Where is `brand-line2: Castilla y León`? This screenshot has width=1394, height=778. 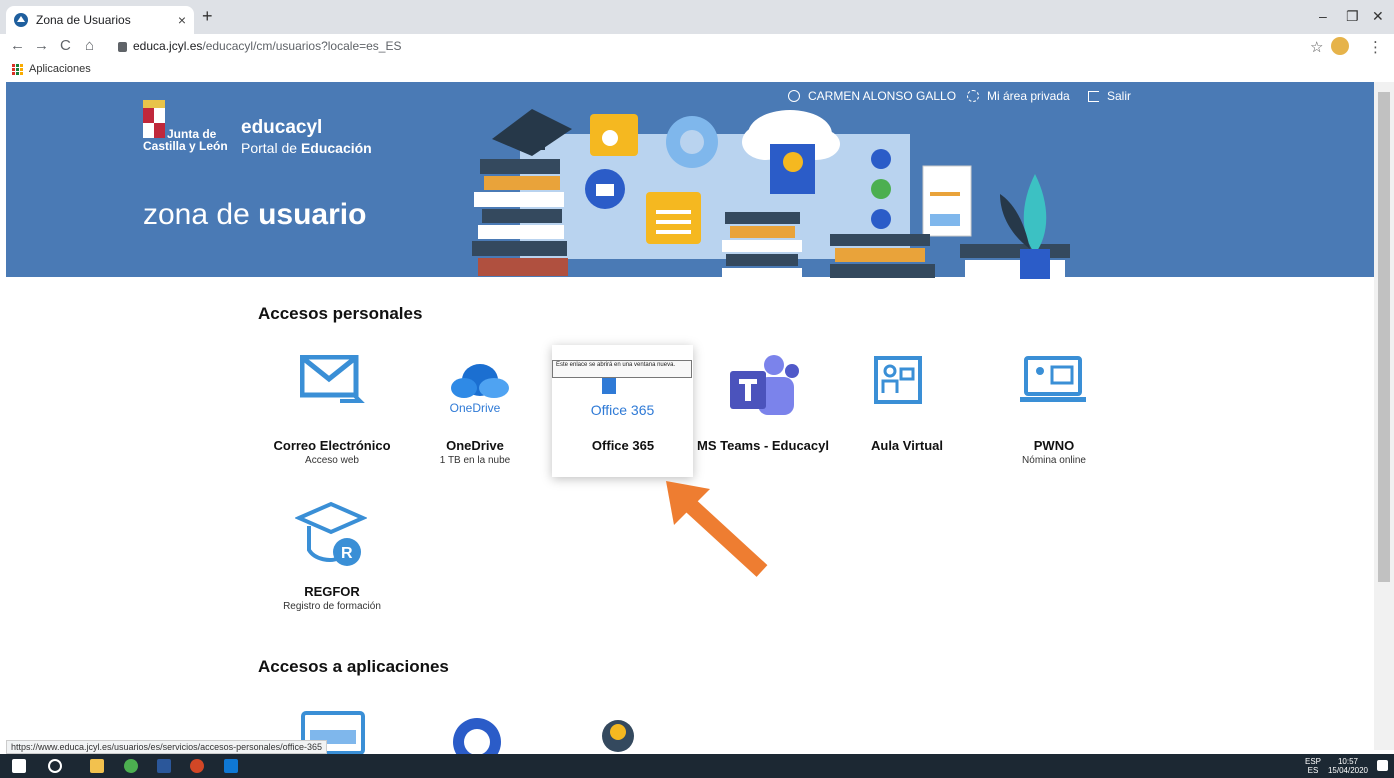
brand-line2: Castilla y León is located at coordinates (185, 146).